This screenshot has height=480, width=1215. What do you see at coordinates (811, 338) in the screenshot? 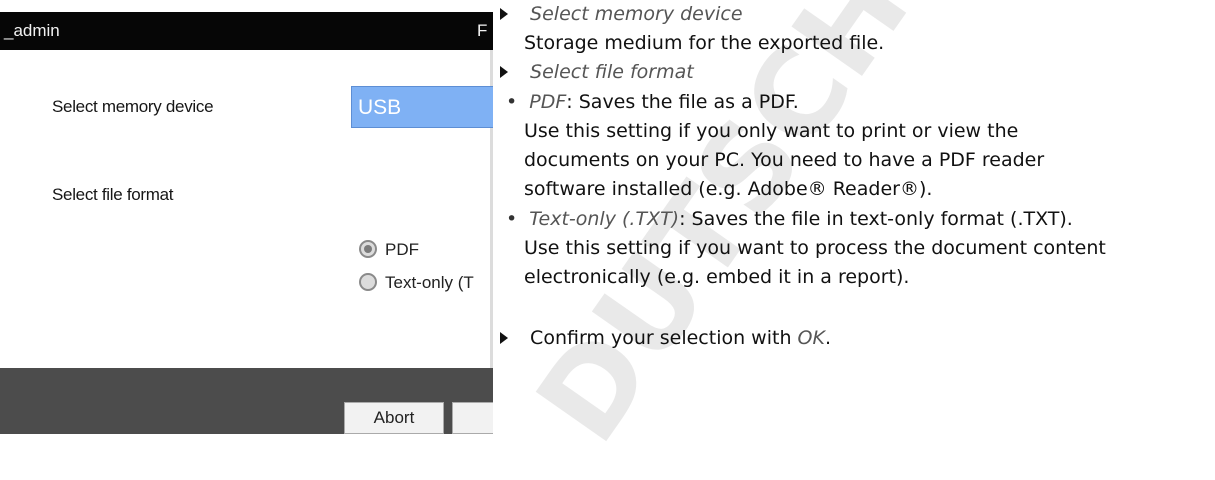
I see `confirm-ok: OK` at bounding box center [811, 338].